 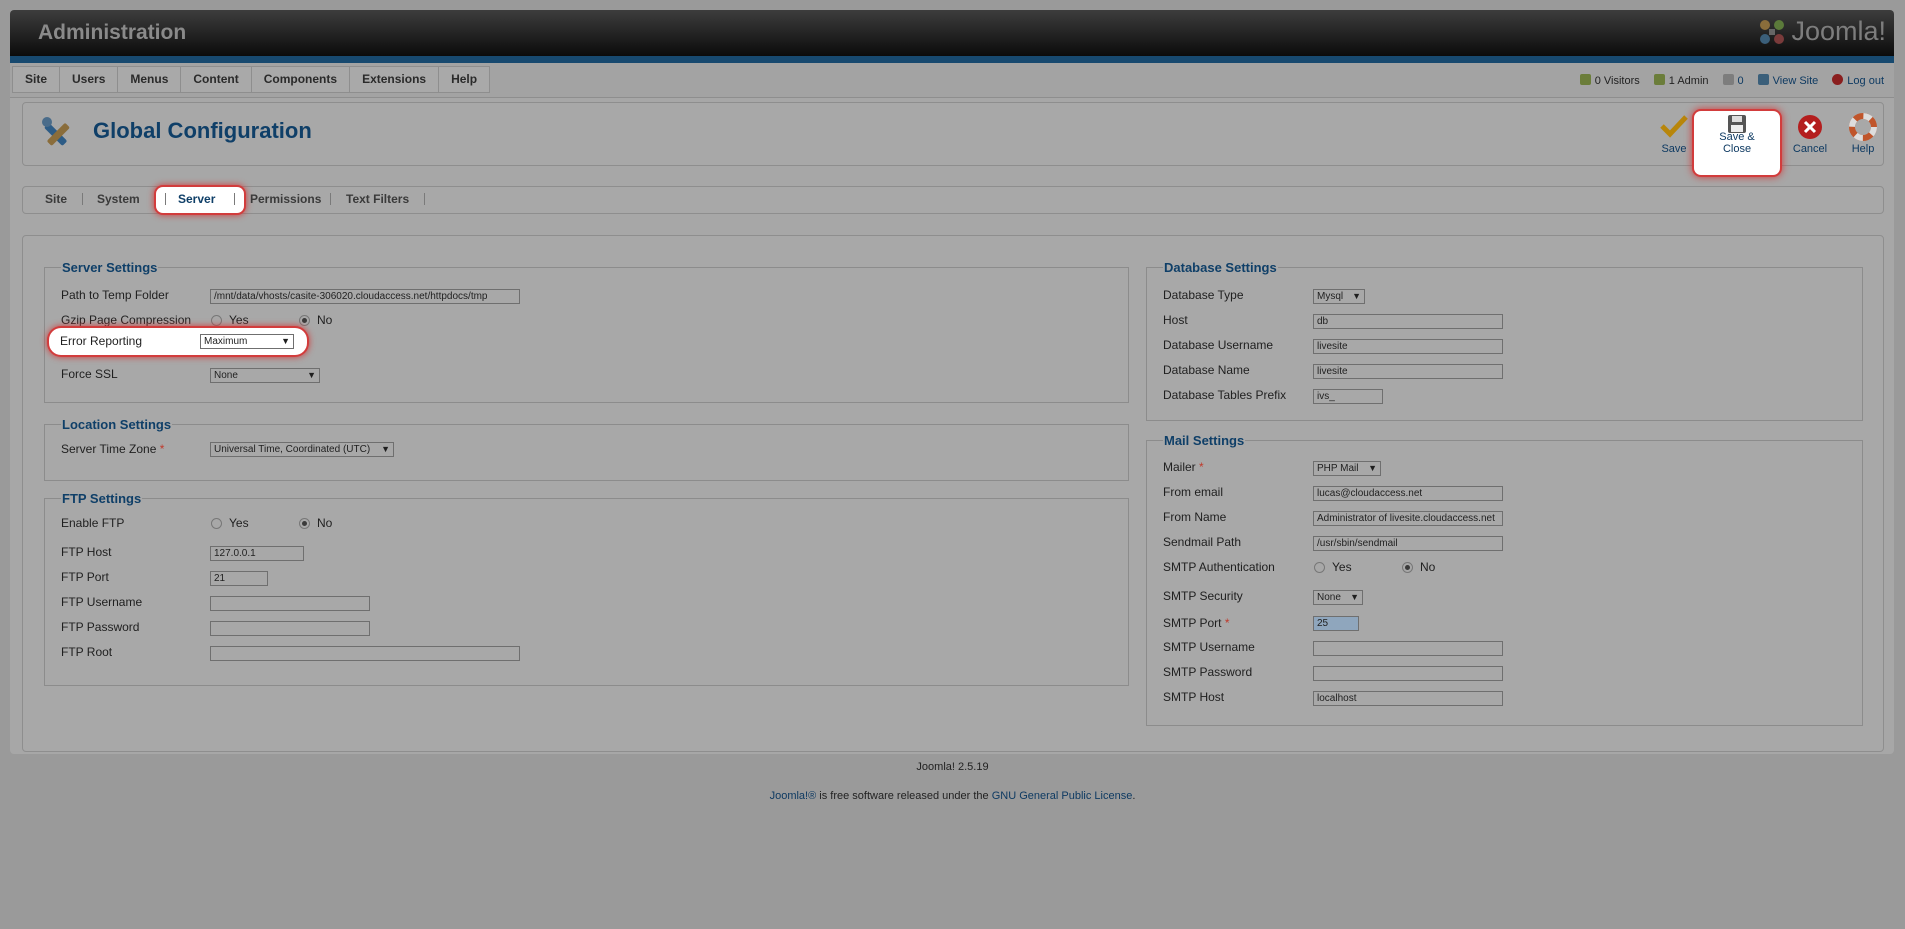 I want to click on view-site-link: View Site, so click(x=1788, y=80).